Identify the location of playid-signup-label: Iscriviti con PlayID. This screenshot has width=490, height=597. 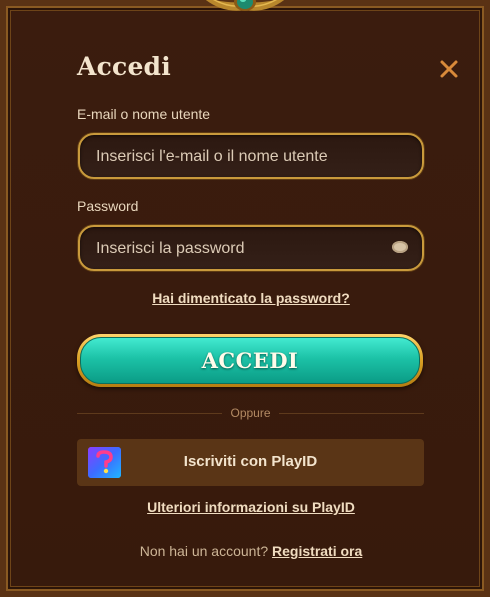
(250, 461).